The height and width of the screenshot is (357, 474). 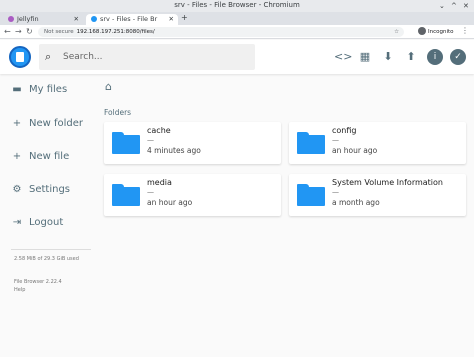 What do you see at coordinates (11, 19) in the screenshot?
I see `jellyfin-favicon-icon` at bounding box center [11, 19].